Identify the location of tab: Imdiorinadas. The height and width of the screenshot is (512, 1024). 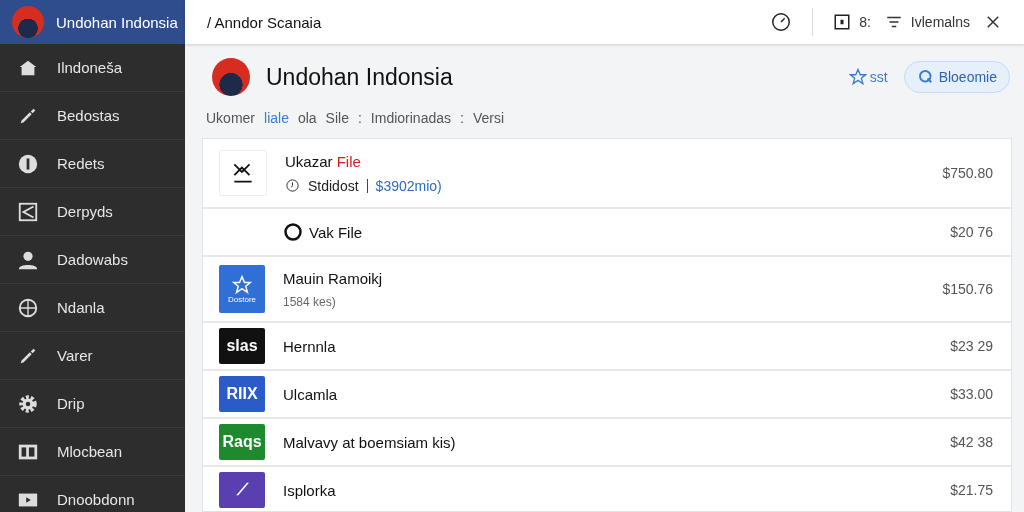
(410, 118).